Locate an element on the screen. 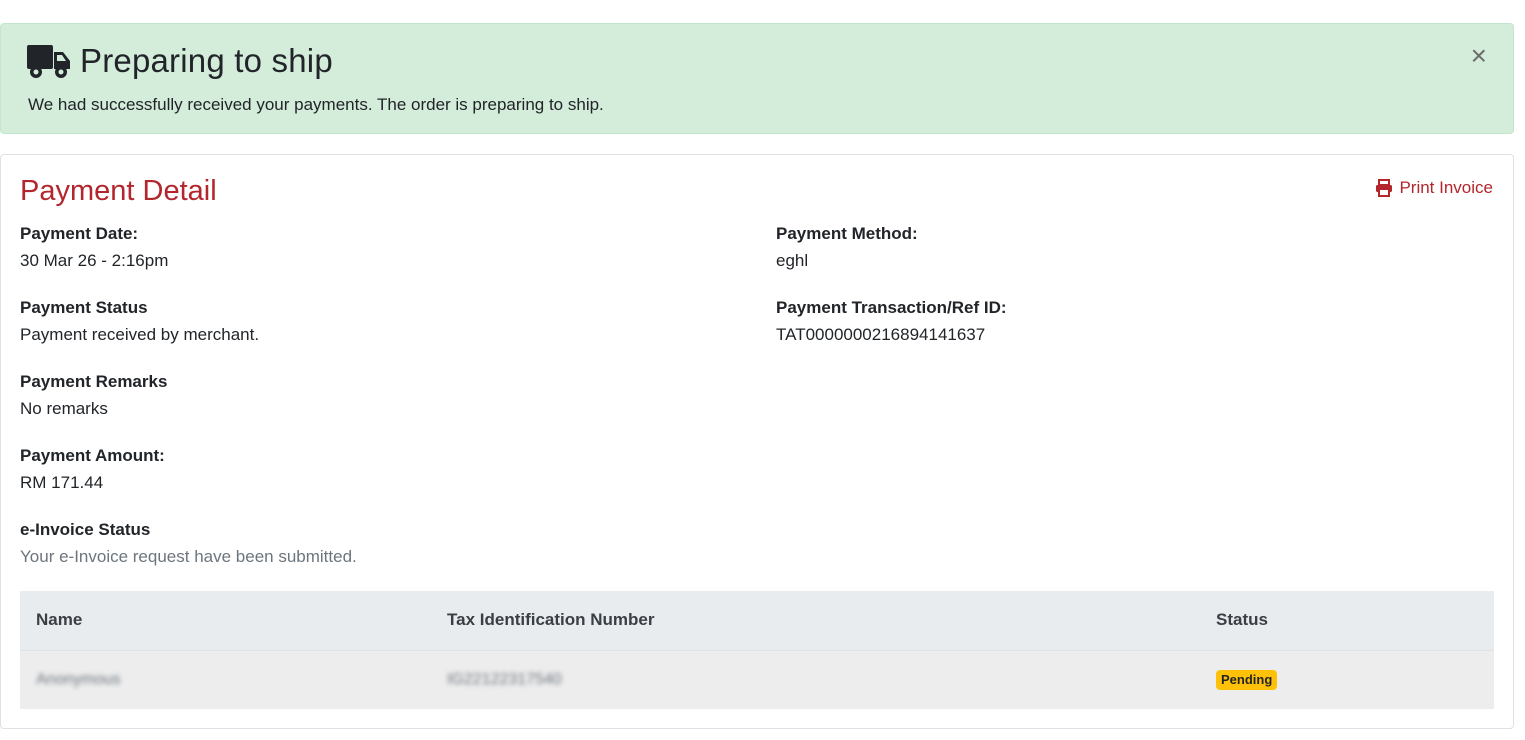 This screenshot has width=1525, height=740. payment-date-field: Payment Date: 30 Mar 26 - 2:16pm is located at coordinates (94, 247).